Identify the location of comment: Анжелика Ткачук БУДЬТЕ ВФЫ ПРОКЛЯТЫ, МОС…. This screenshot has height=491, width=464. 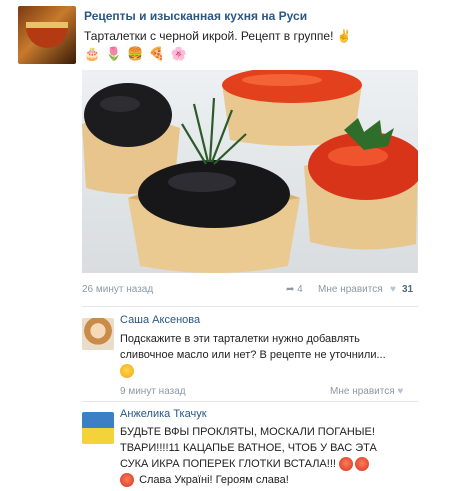
(250, 449).